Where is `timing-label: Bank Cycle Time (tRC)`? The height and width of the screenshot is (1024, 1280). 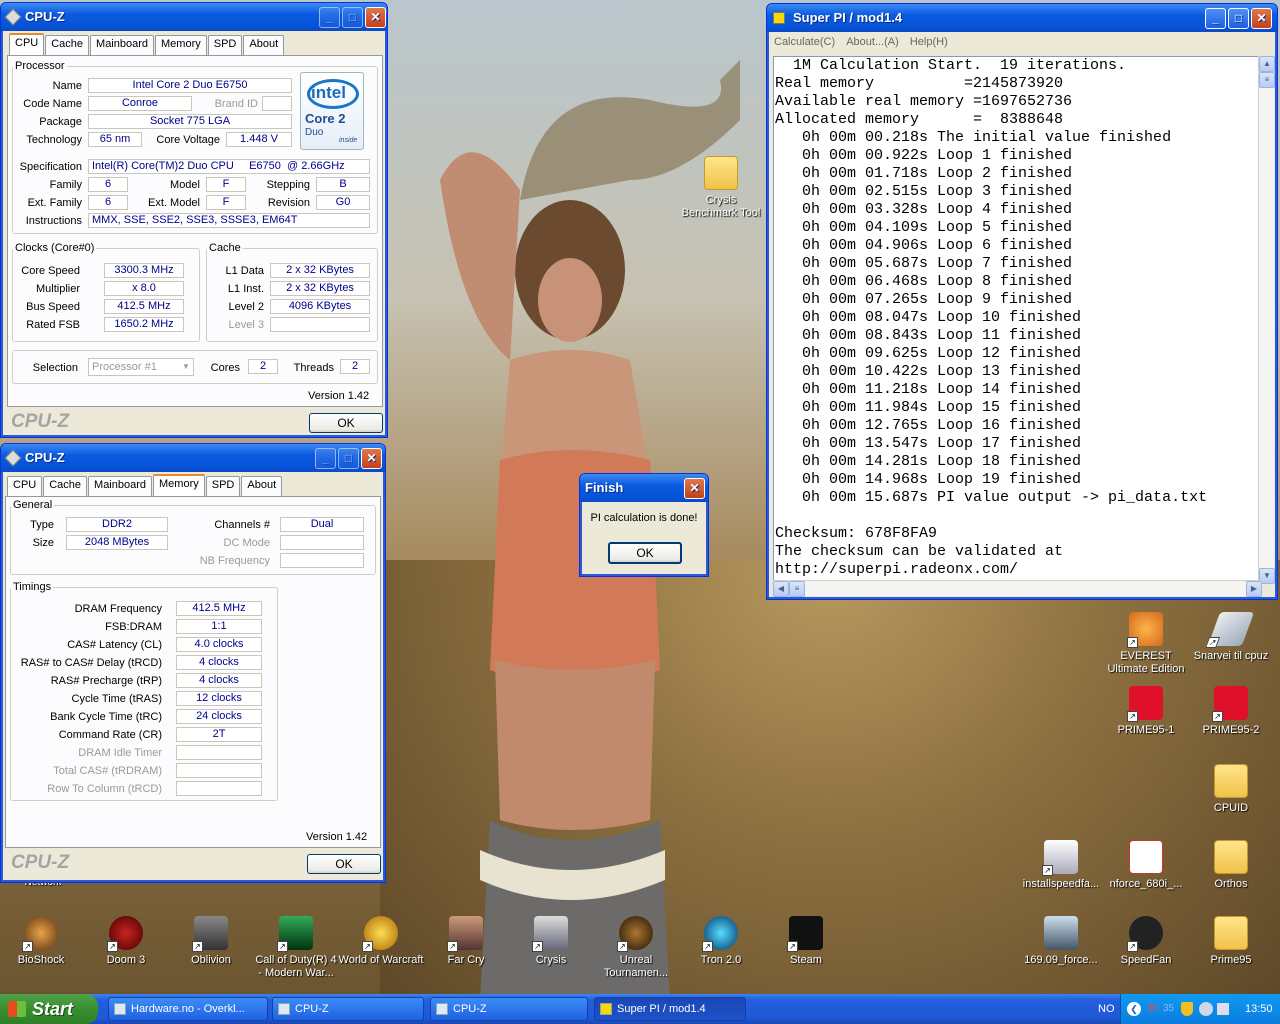
timing-label: Bank Cycle Time (tRC) is located at coordinates (106, 717).